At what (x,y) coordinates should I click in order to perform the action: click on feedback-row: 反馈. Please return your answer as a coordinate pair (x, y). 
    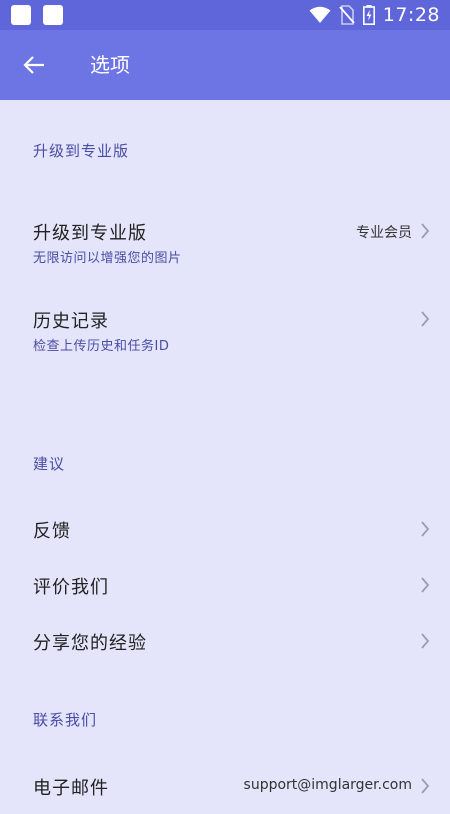
    Looking at the image, I should click on (225, 529).